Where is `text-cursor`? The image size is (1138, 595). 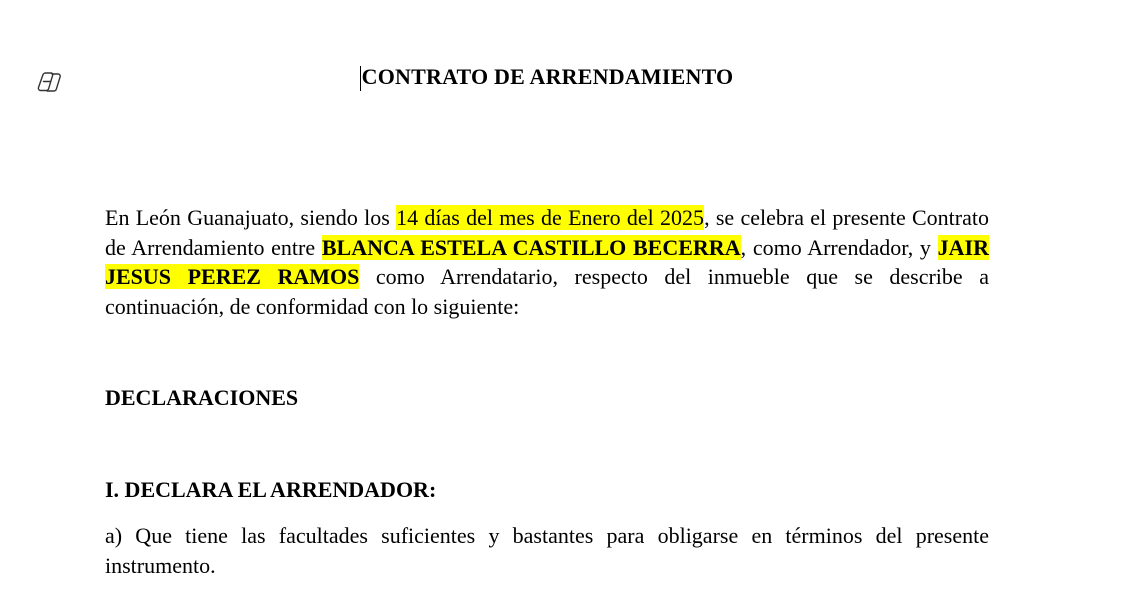
text-cursor is located at coordinates (360, 78).